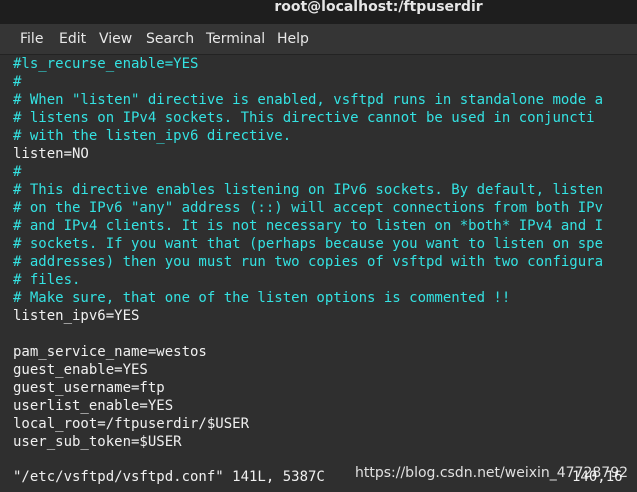  I want to click on config-line: listen_ipv6=YES, so click(76, 316).